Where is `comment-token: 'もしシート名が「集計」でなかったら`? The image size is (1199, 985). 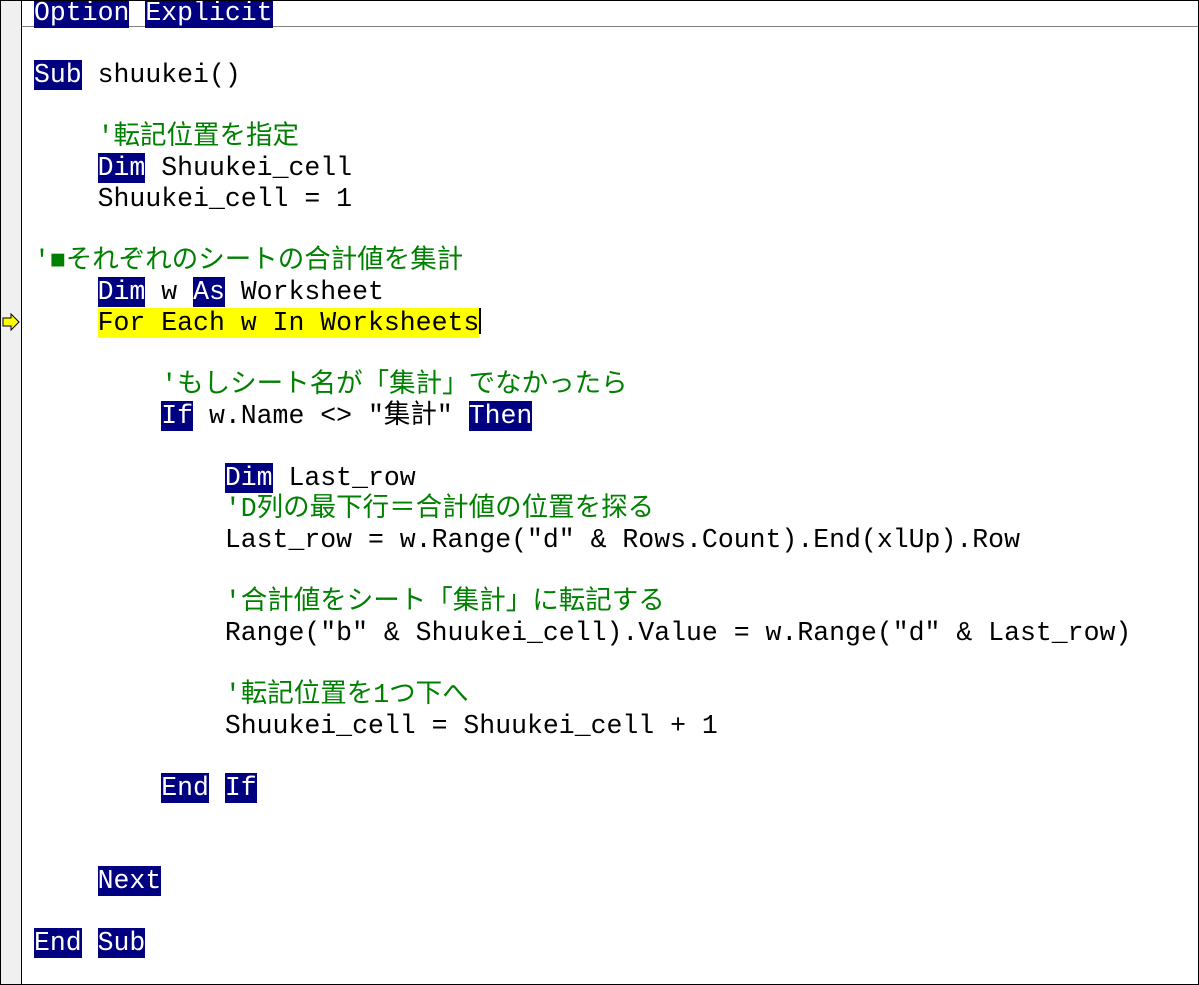 comment-token: 'もしシート名が「集計」でなかったら is located at coordinates (394, 385).